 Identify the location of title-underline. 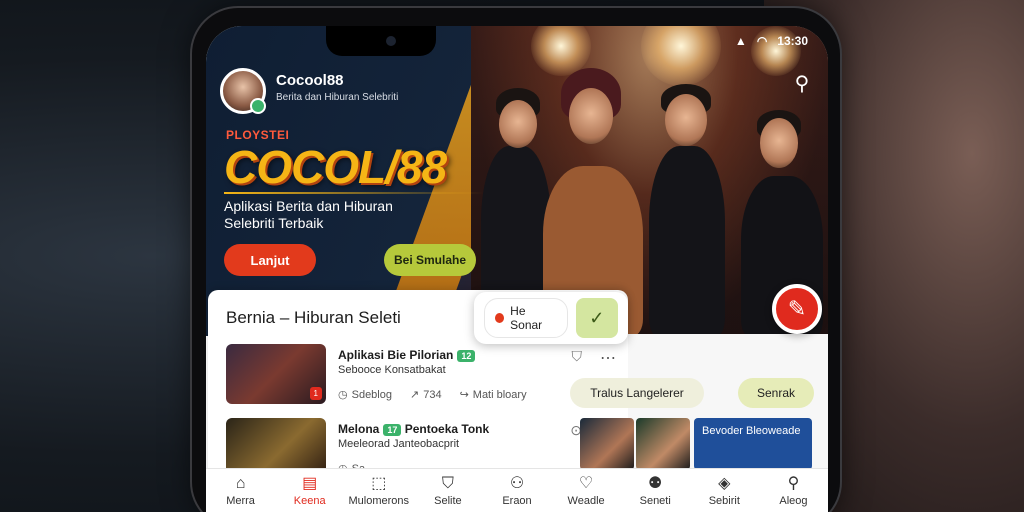
(354, 193).